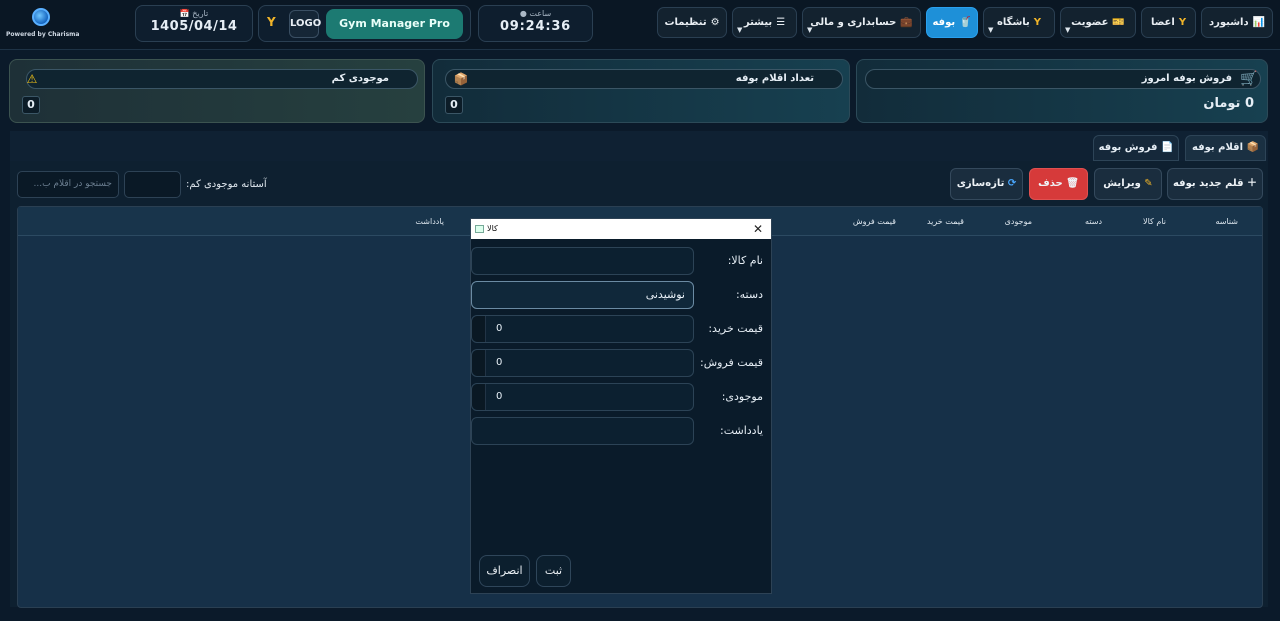 This screenshot has width=1280, height=621. Describe the element at coordinates (764, 22) in the screenshot. I see `nav-more: ☰ بیشتر ▼` at that location.